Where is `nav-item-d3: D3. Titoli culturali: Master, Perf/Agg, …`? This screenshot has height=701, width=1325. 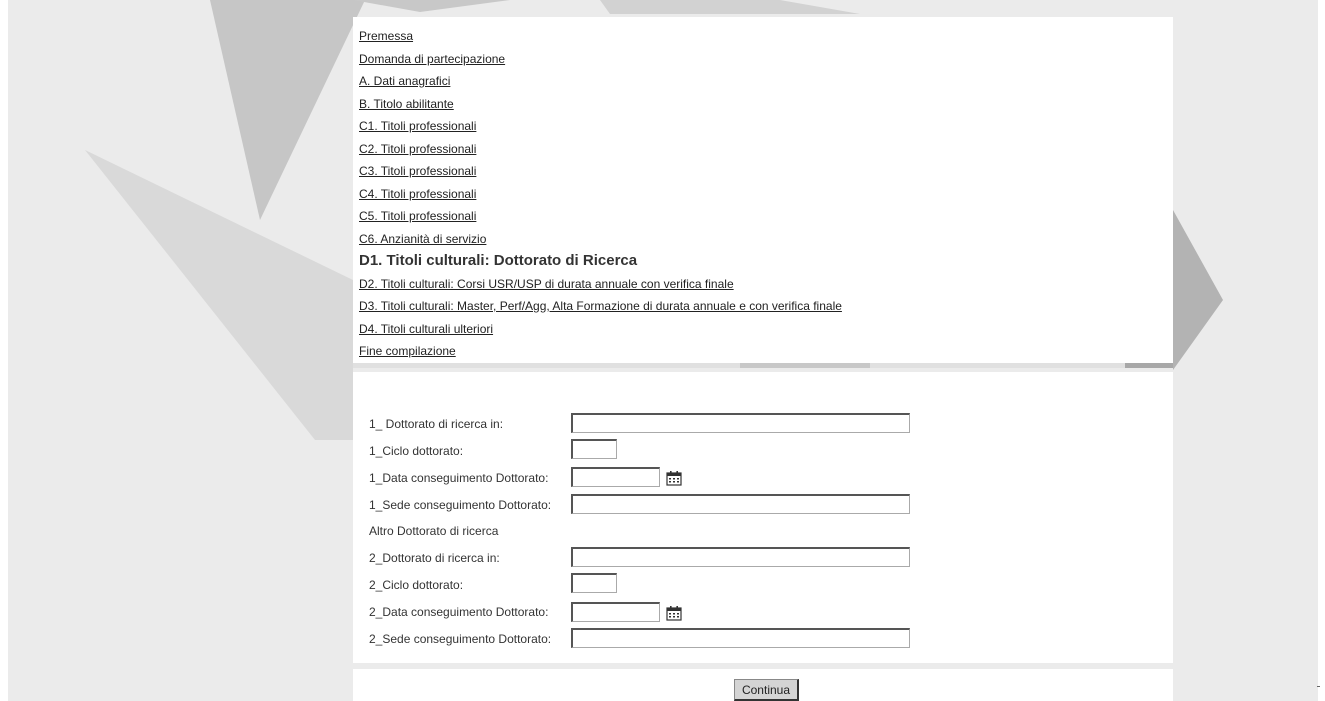
nav-item-d3: D3. Titoli culturali: Master, Perf/Agg, … is located at coordinates (766, 306).